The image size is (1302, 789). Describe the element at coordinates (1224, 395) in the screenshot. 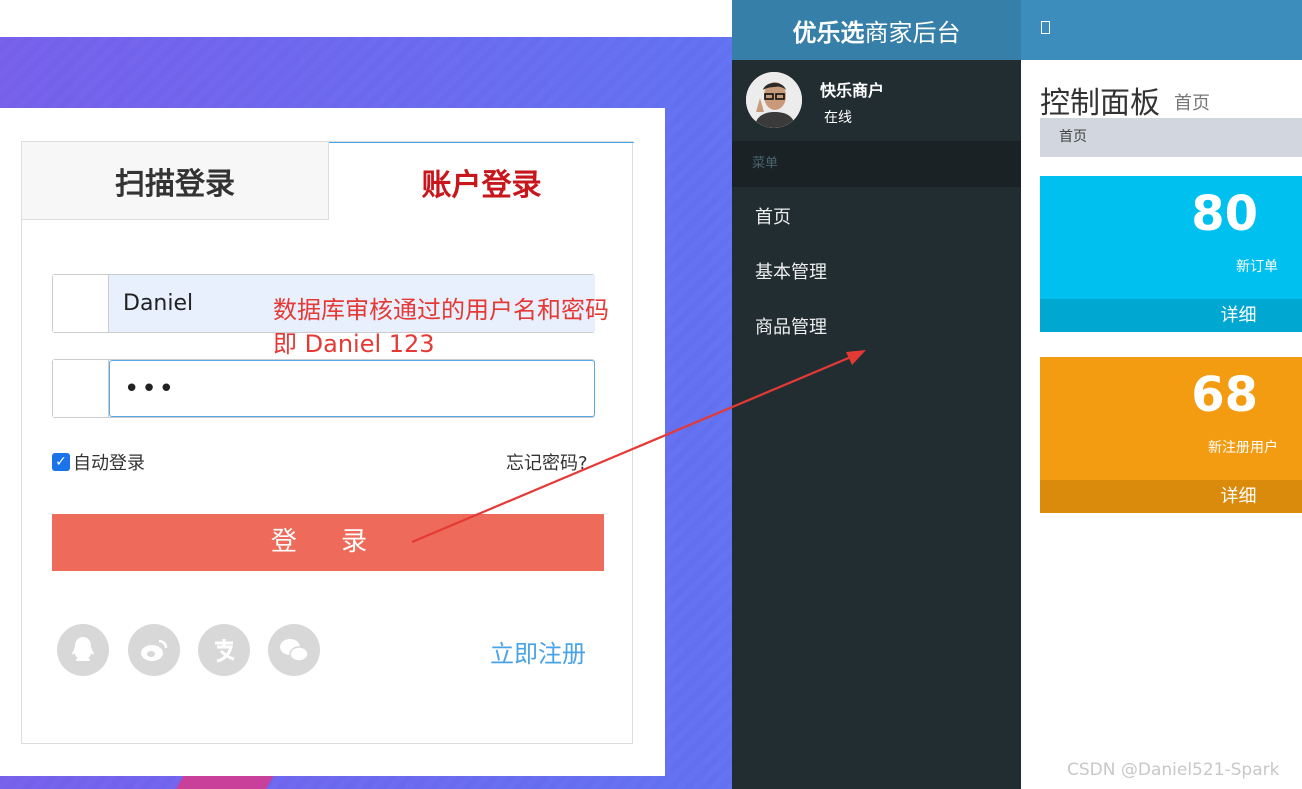

I see `new-users-count: 68` at that location.